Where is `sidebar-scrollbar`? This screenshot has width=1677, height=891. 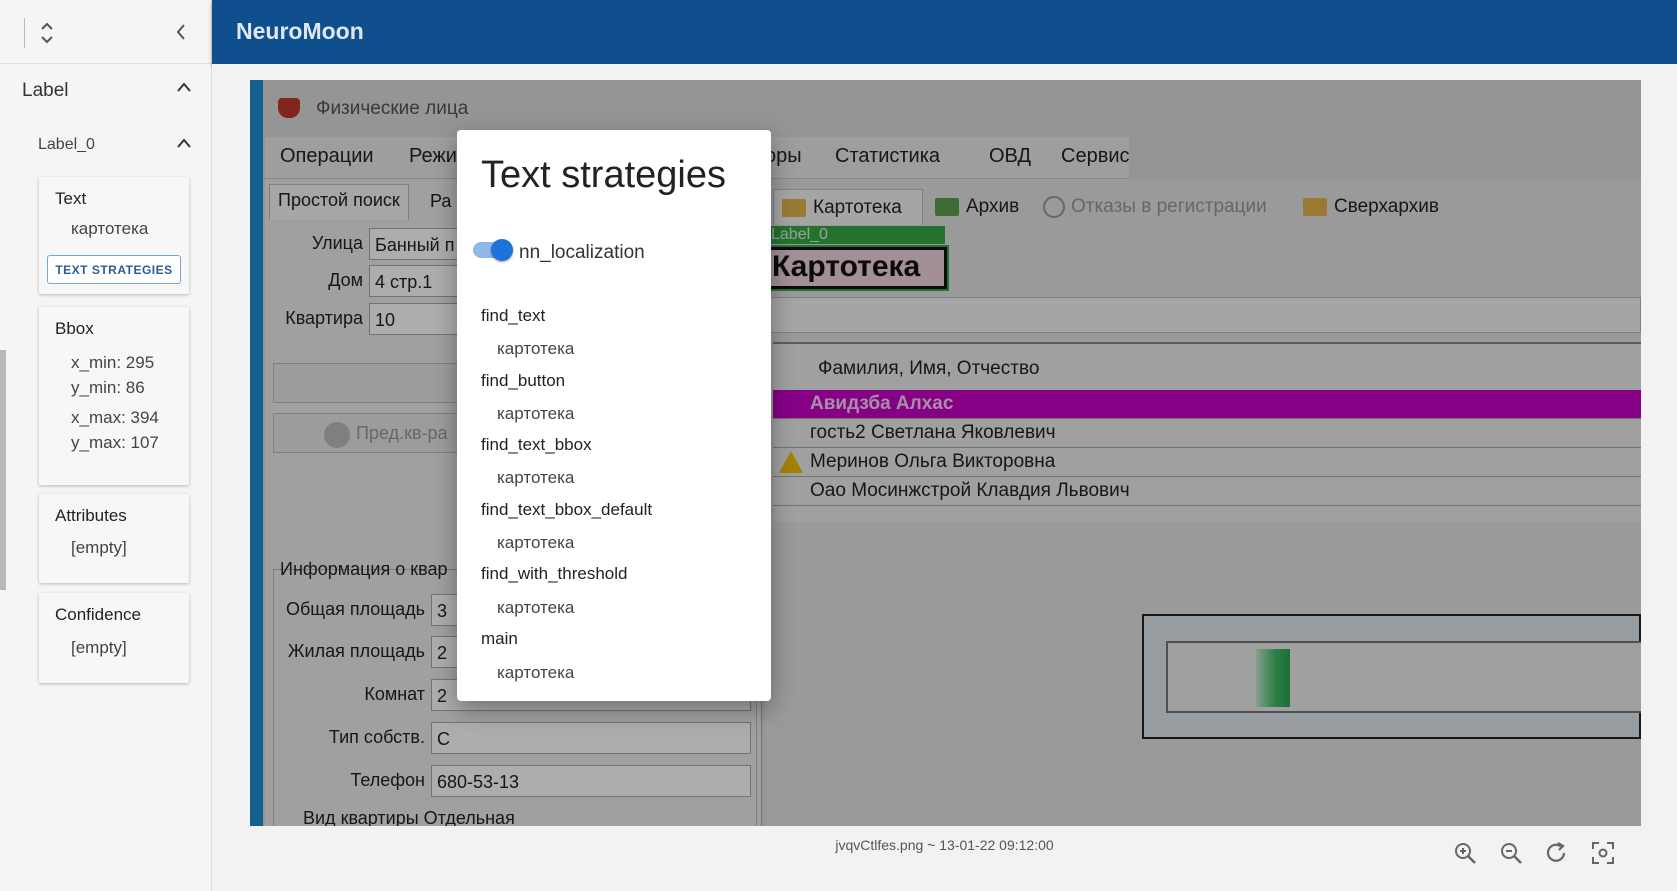
sidebar-scrollbar is located at coordinates (3, 470).